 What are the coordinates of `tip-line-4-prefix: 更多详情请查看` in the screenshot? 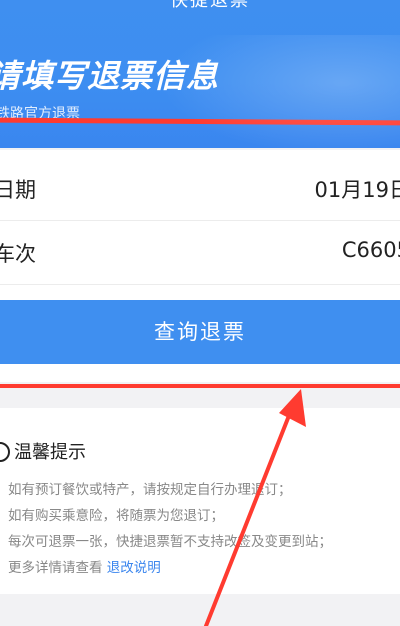 It's located at (55, 568).